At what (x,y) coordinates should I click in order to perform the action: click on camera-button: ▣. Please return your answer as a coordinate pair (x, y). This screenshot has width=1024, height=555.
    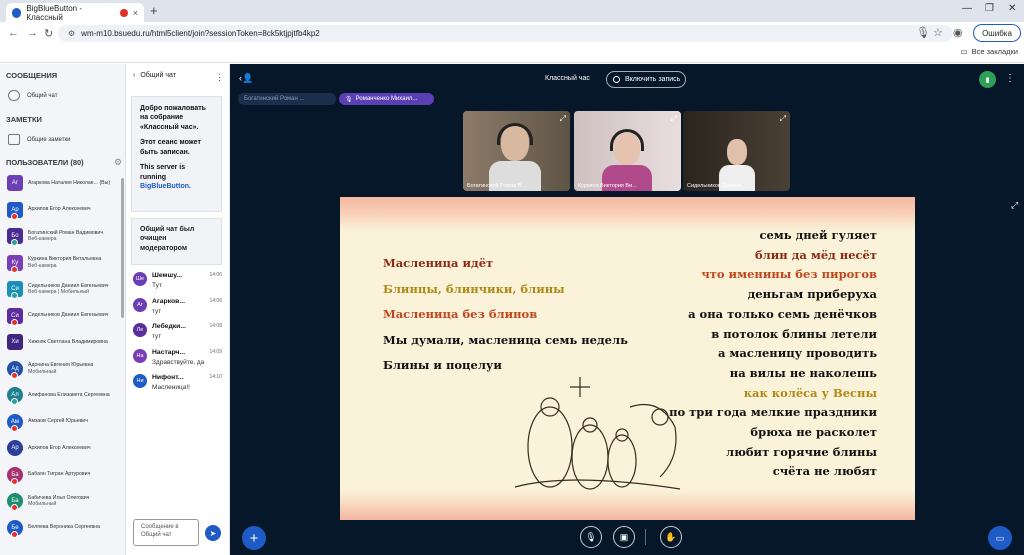
    Looking at the image, I should click on (624, 537).